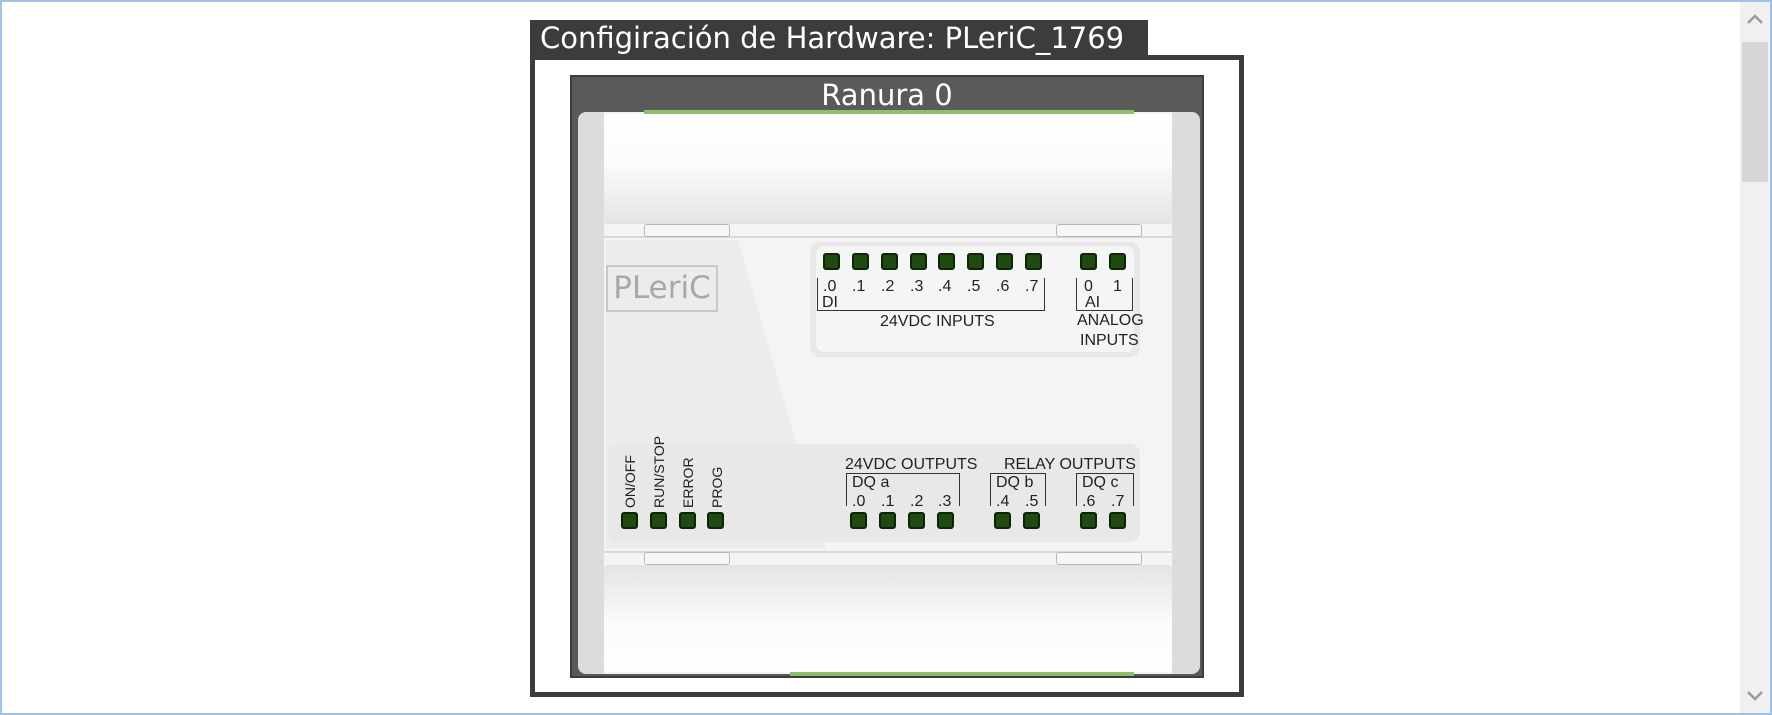  What do you see at coordinates (917, 501) in the screenshot?
I see `dq-a-out-2: .2` at bounding box center [917, 501].